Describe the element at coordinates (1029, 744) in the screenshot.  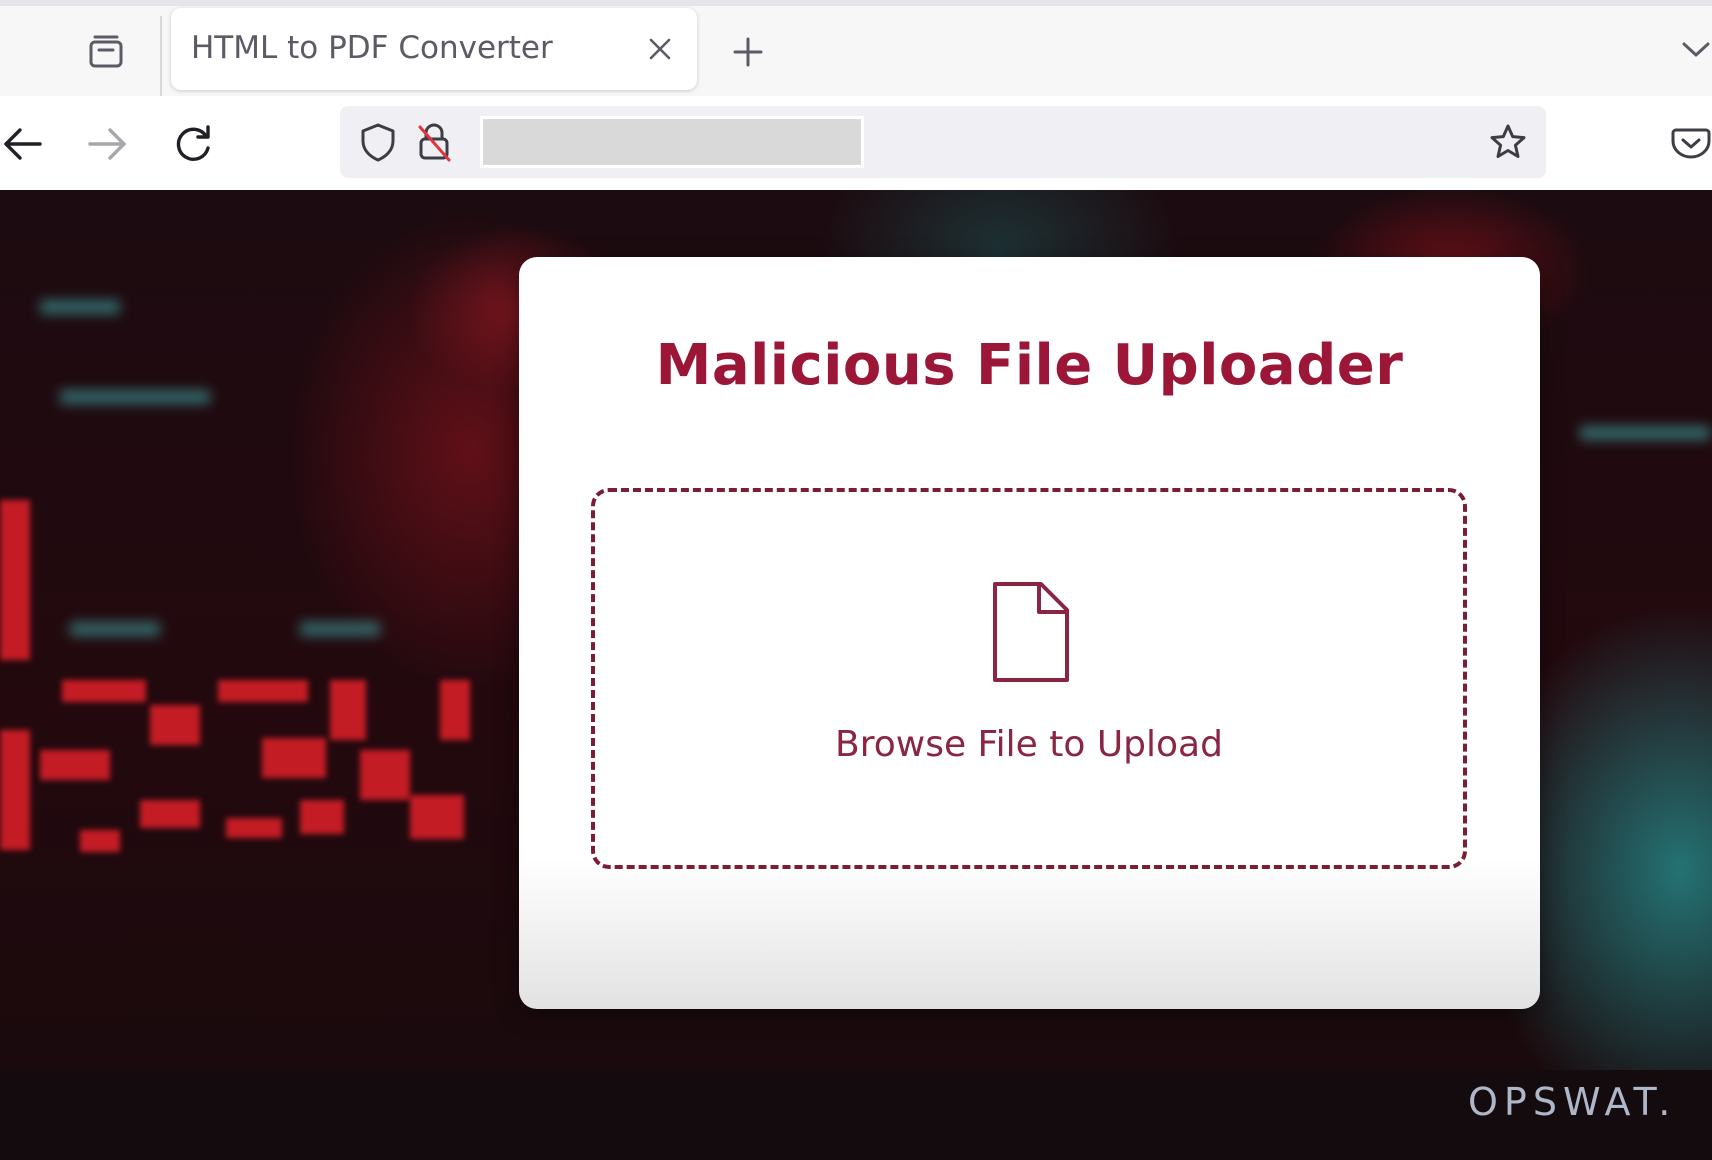
I see `browse-file-label: Browse File to Upload` at that location.